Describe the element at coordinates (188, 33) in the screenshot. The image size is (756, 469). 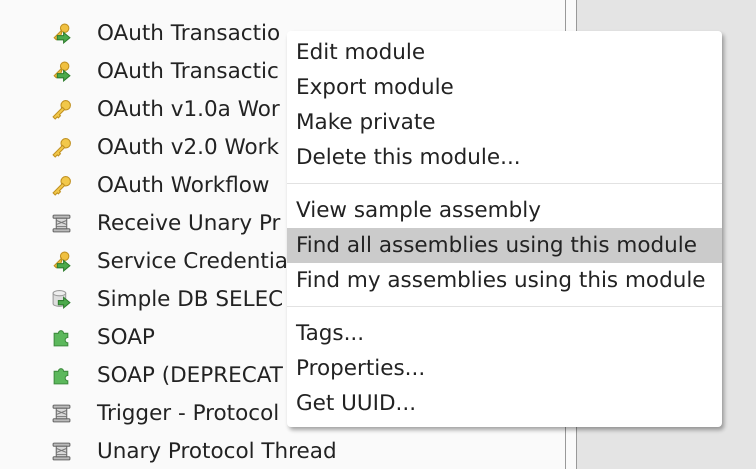
I see `module-name: OAuth Transactio` at that location.